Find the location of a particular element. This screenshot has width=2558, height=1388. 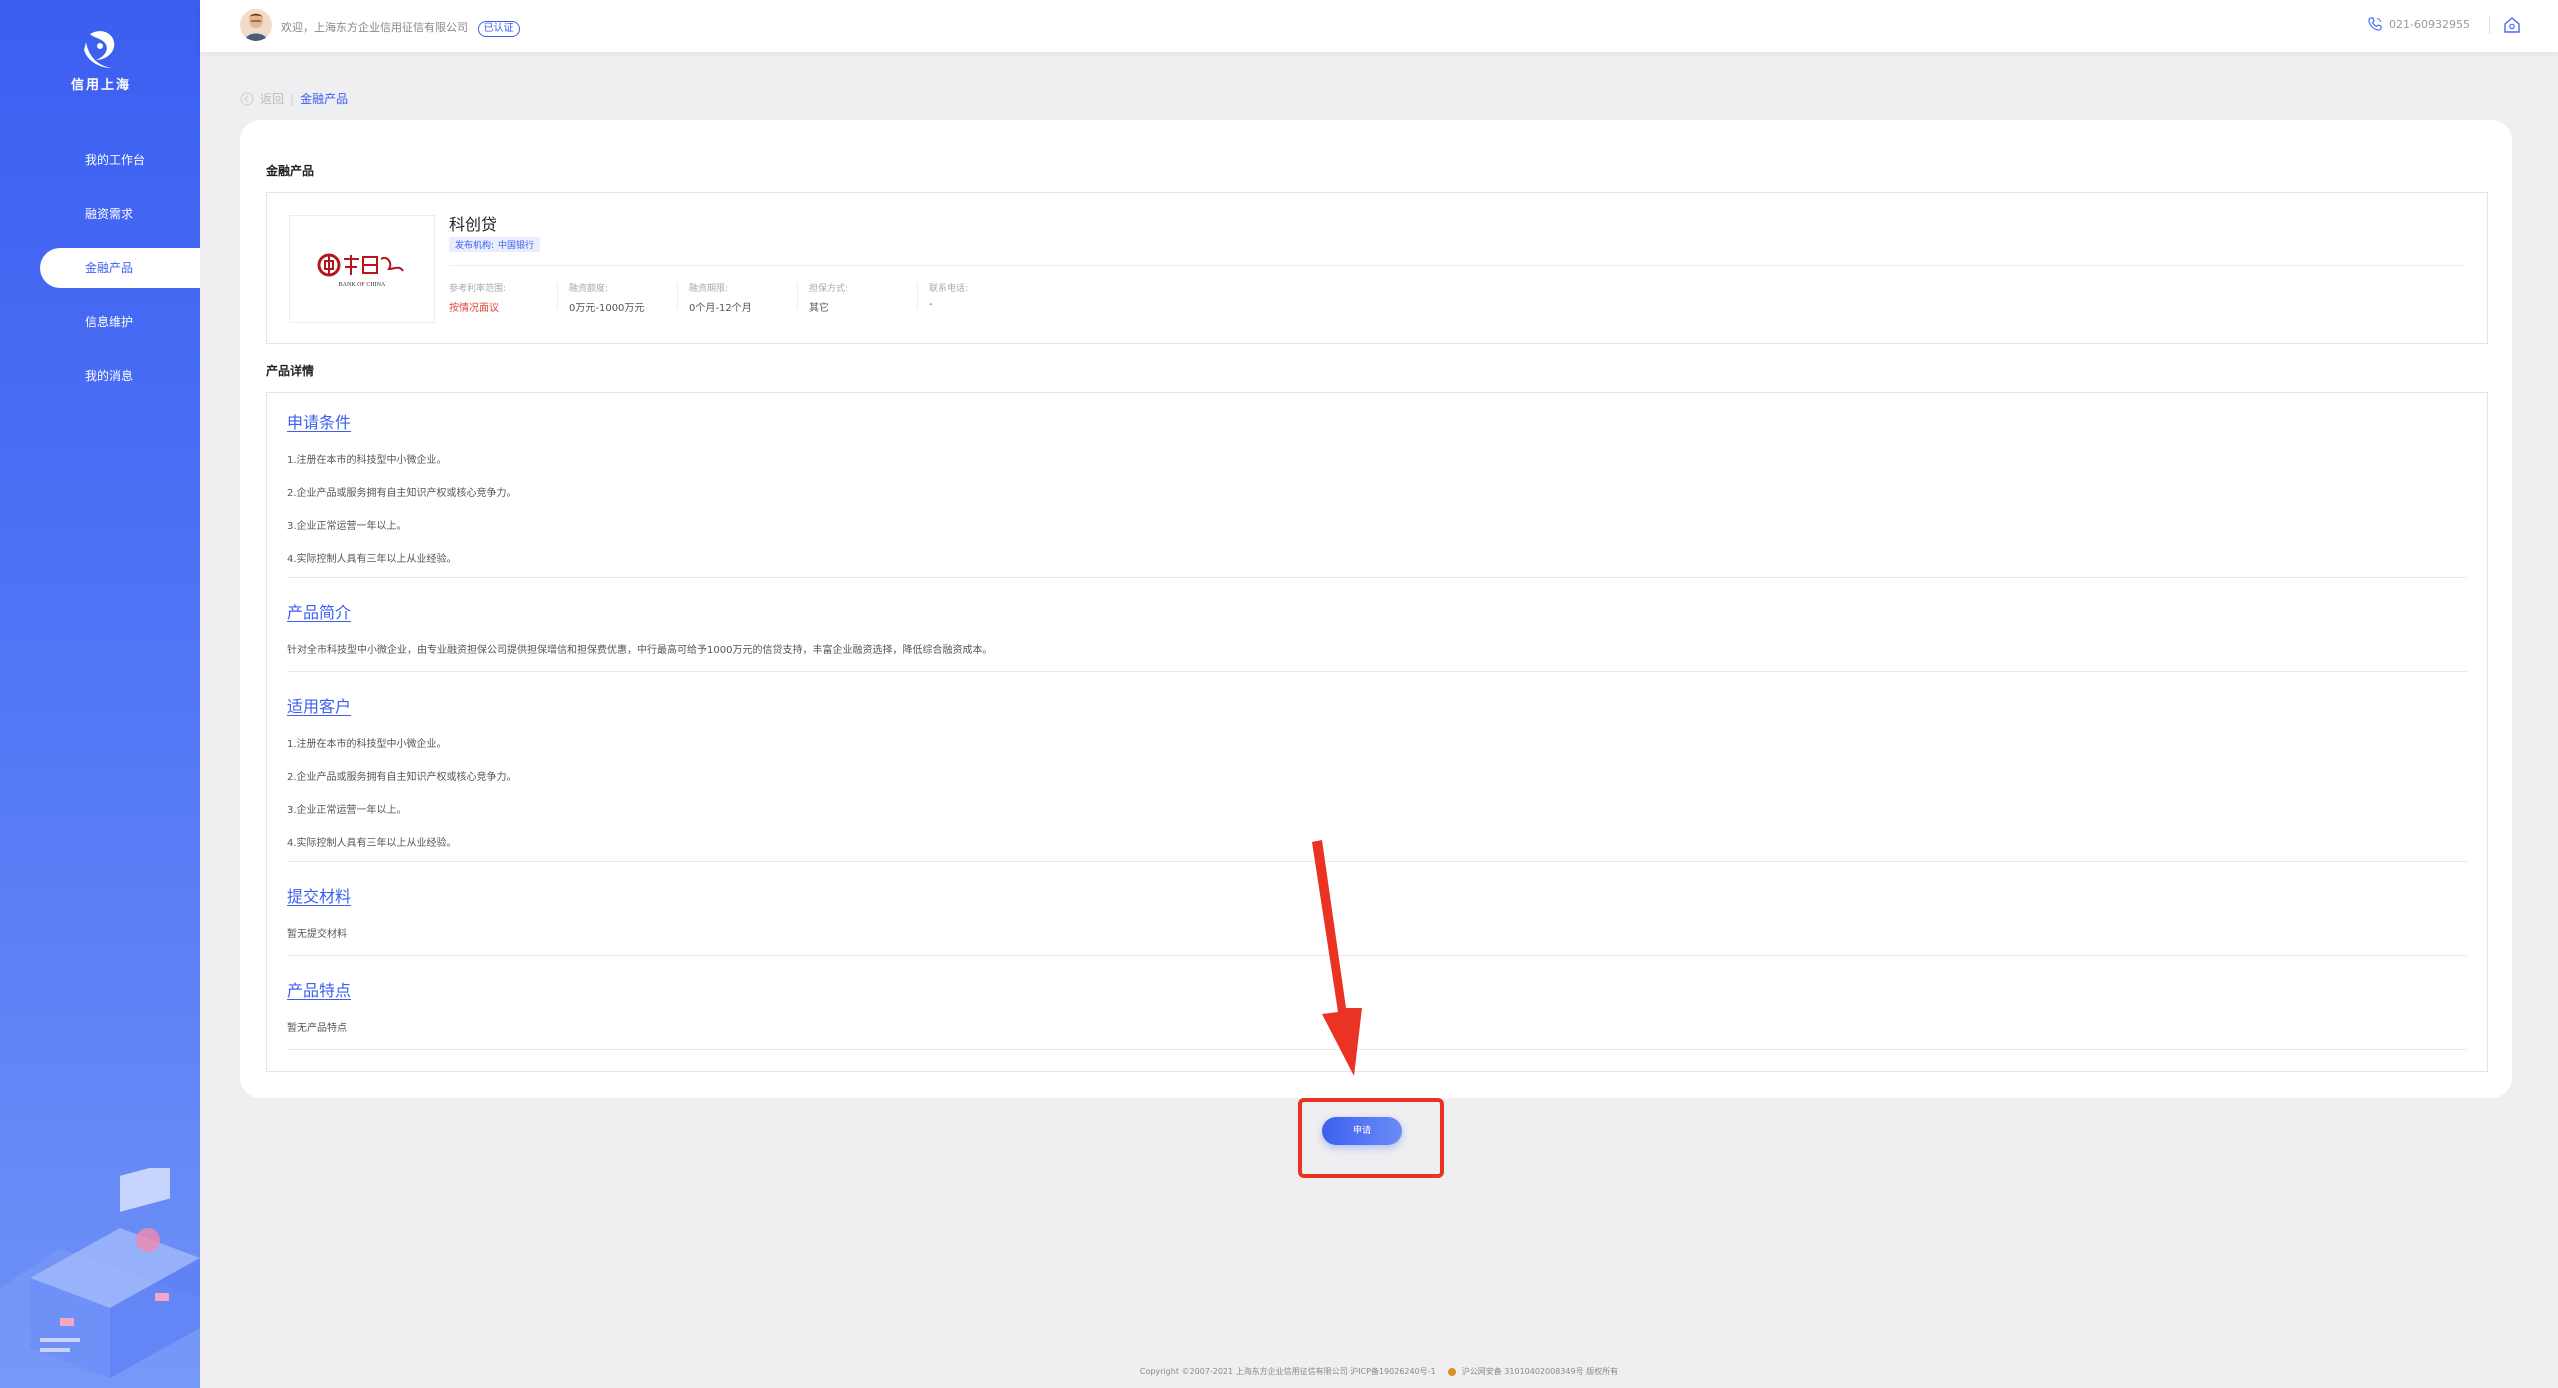

product-section-title: 金融产品 is located at coordinates (290, 171).